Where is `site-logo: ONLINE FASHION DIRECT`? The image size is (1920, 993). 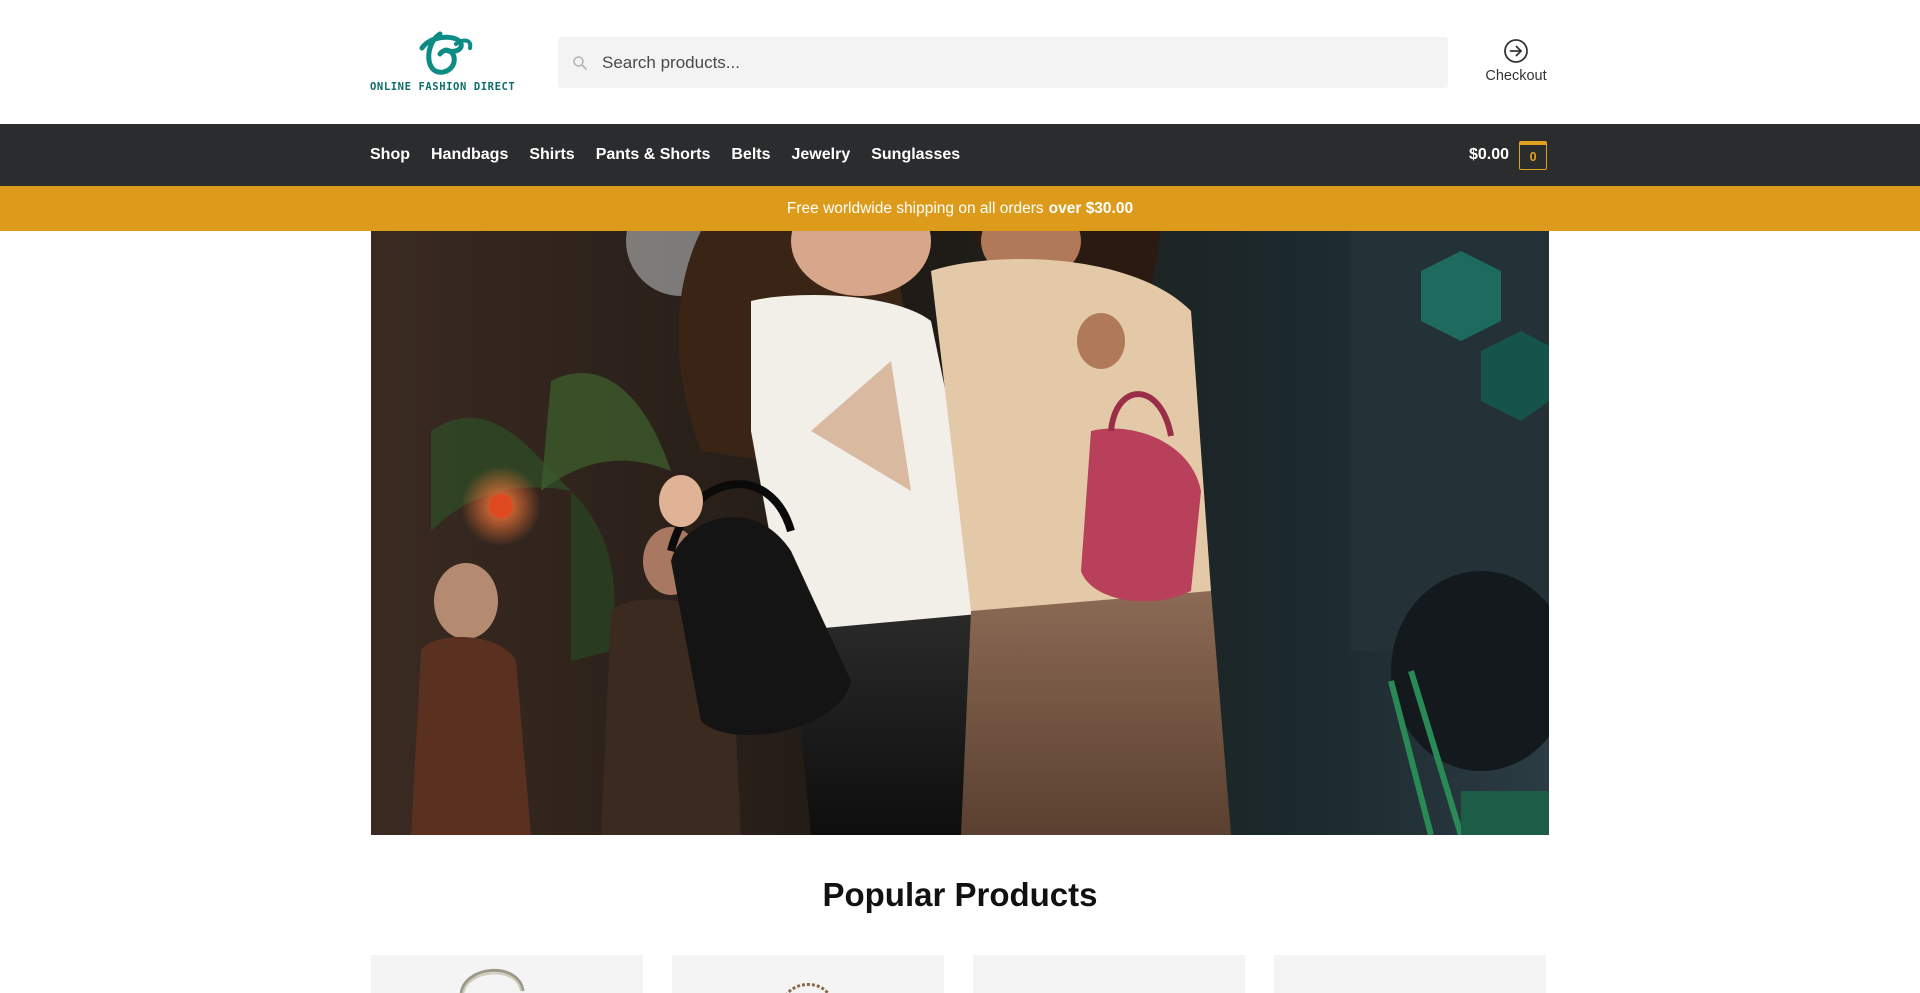 site-logo: ONLINE FASHION DIRECT is located at coordinates (443, 62).